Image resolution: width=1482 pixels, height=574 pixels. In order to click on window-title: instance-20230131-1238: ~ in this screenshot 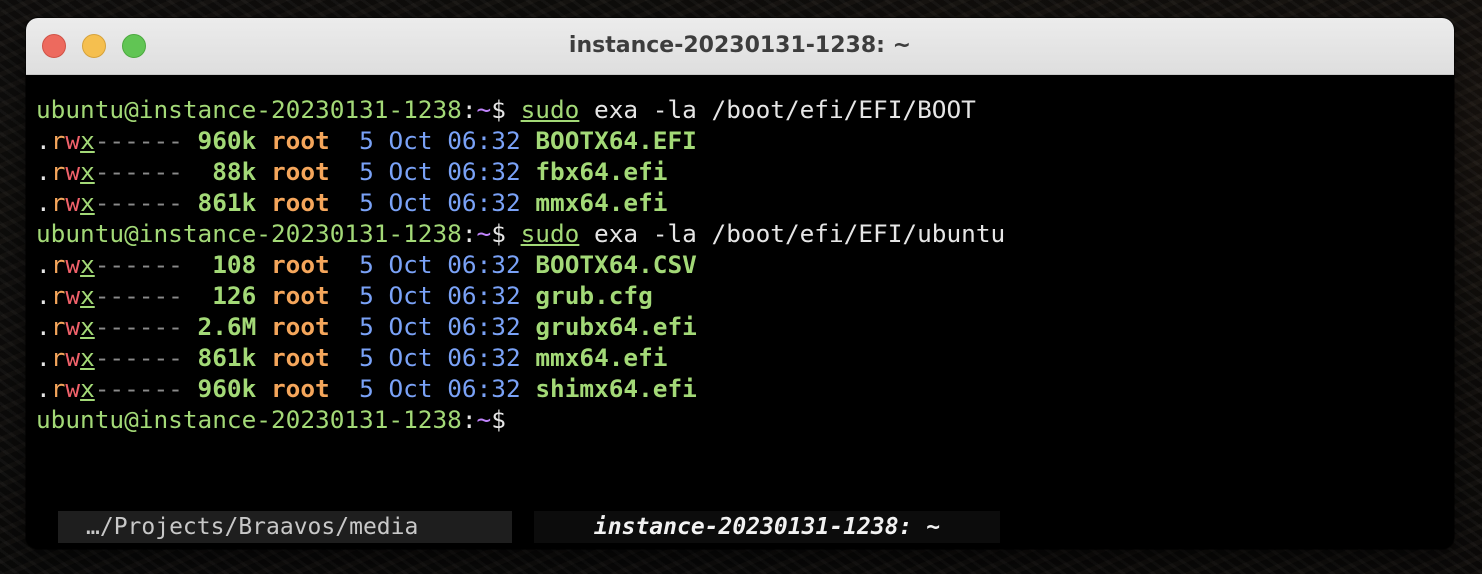, I will do `click(740, 45)`.